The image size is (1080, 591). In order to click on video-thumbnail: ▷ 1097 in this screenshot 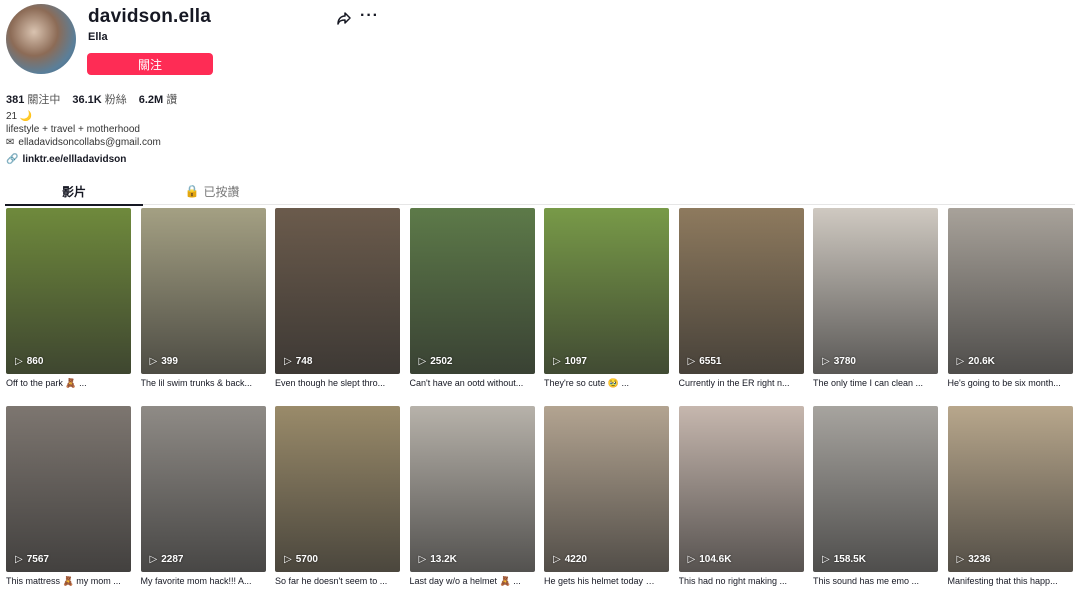, I will do `click(606, 291)`.